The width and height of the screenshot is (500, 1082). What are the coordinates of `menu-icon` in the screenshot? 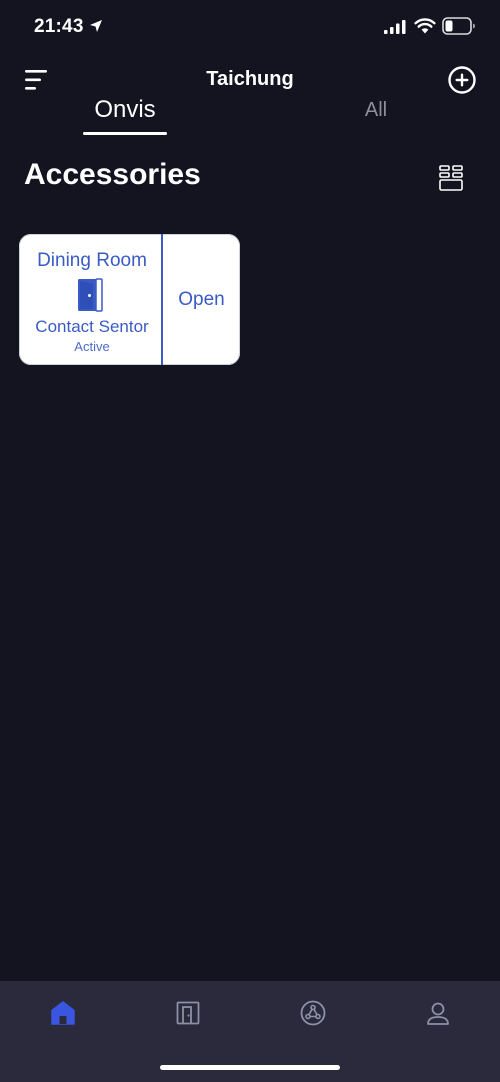 It's located at (37, 80).